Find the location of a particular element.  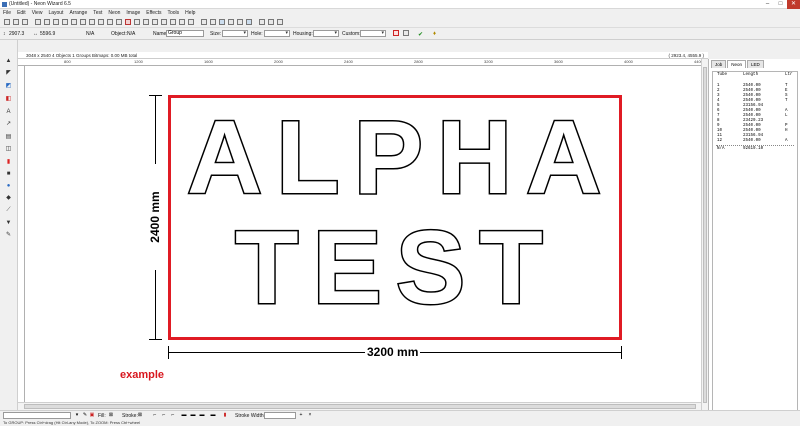

menu-tools: Tools is located at coordinates (173, 13).